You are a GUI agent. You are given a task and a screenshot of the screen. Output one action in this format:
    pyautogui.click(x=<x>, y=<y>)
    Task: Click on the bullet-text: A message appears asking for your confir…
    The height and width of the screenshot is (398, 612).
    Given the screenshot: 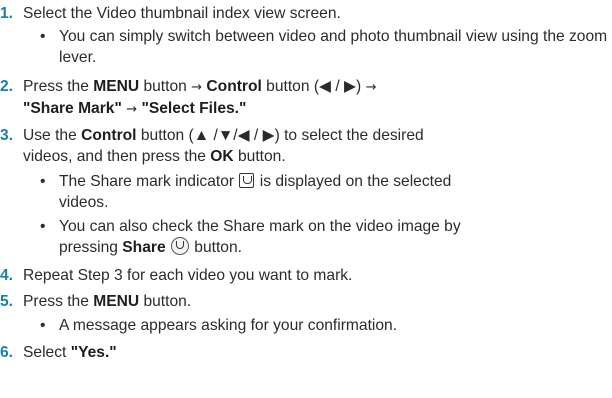 What is the action you would take?
    pyautogui.click(x=228, y=325)
    